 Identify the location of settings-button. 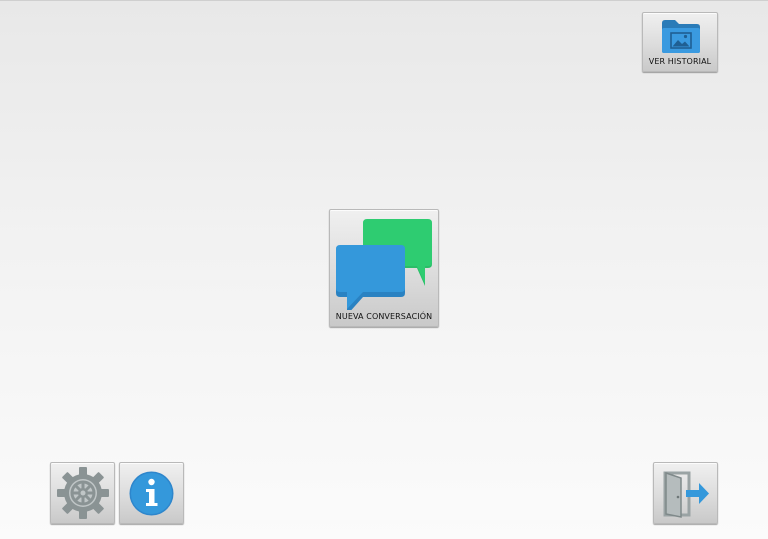
(82, 493).